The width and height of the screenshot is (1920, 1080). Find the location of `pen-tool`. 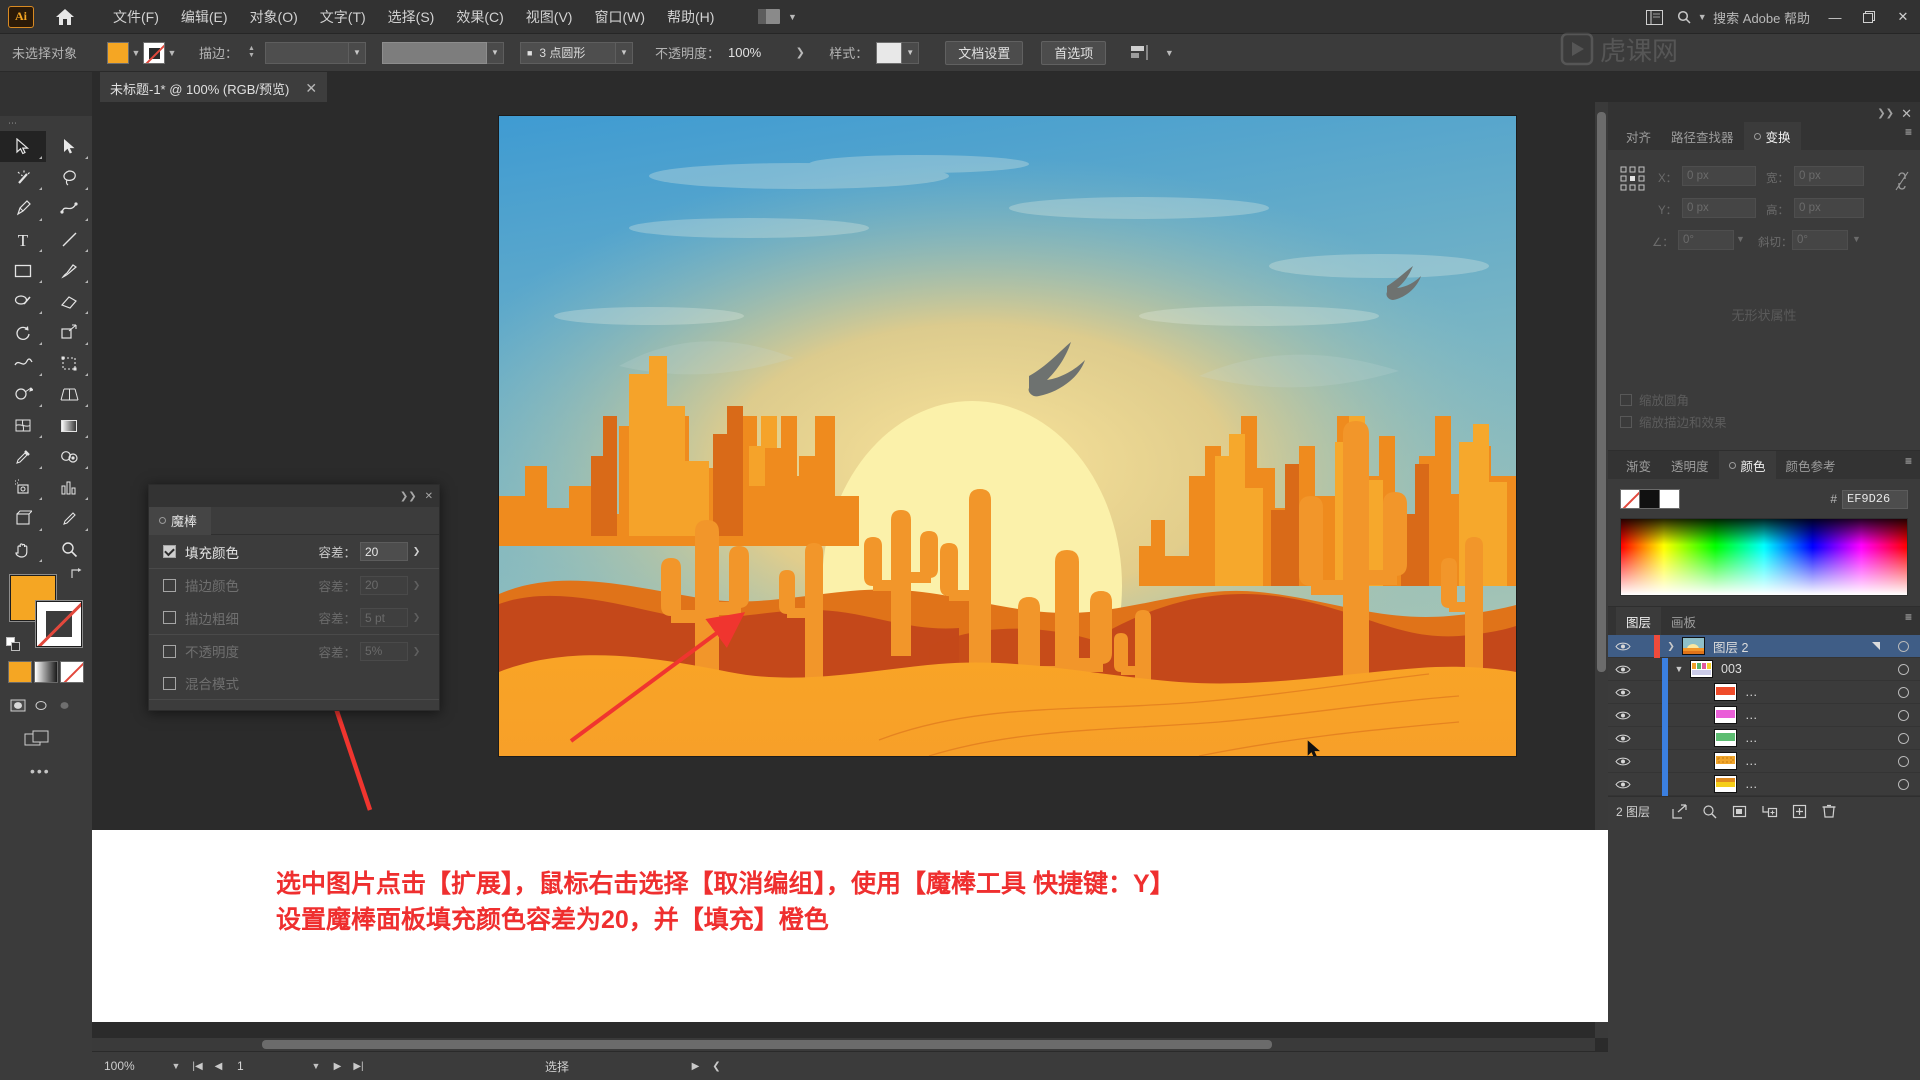

pen-tool is located at coordinates (23, 208).